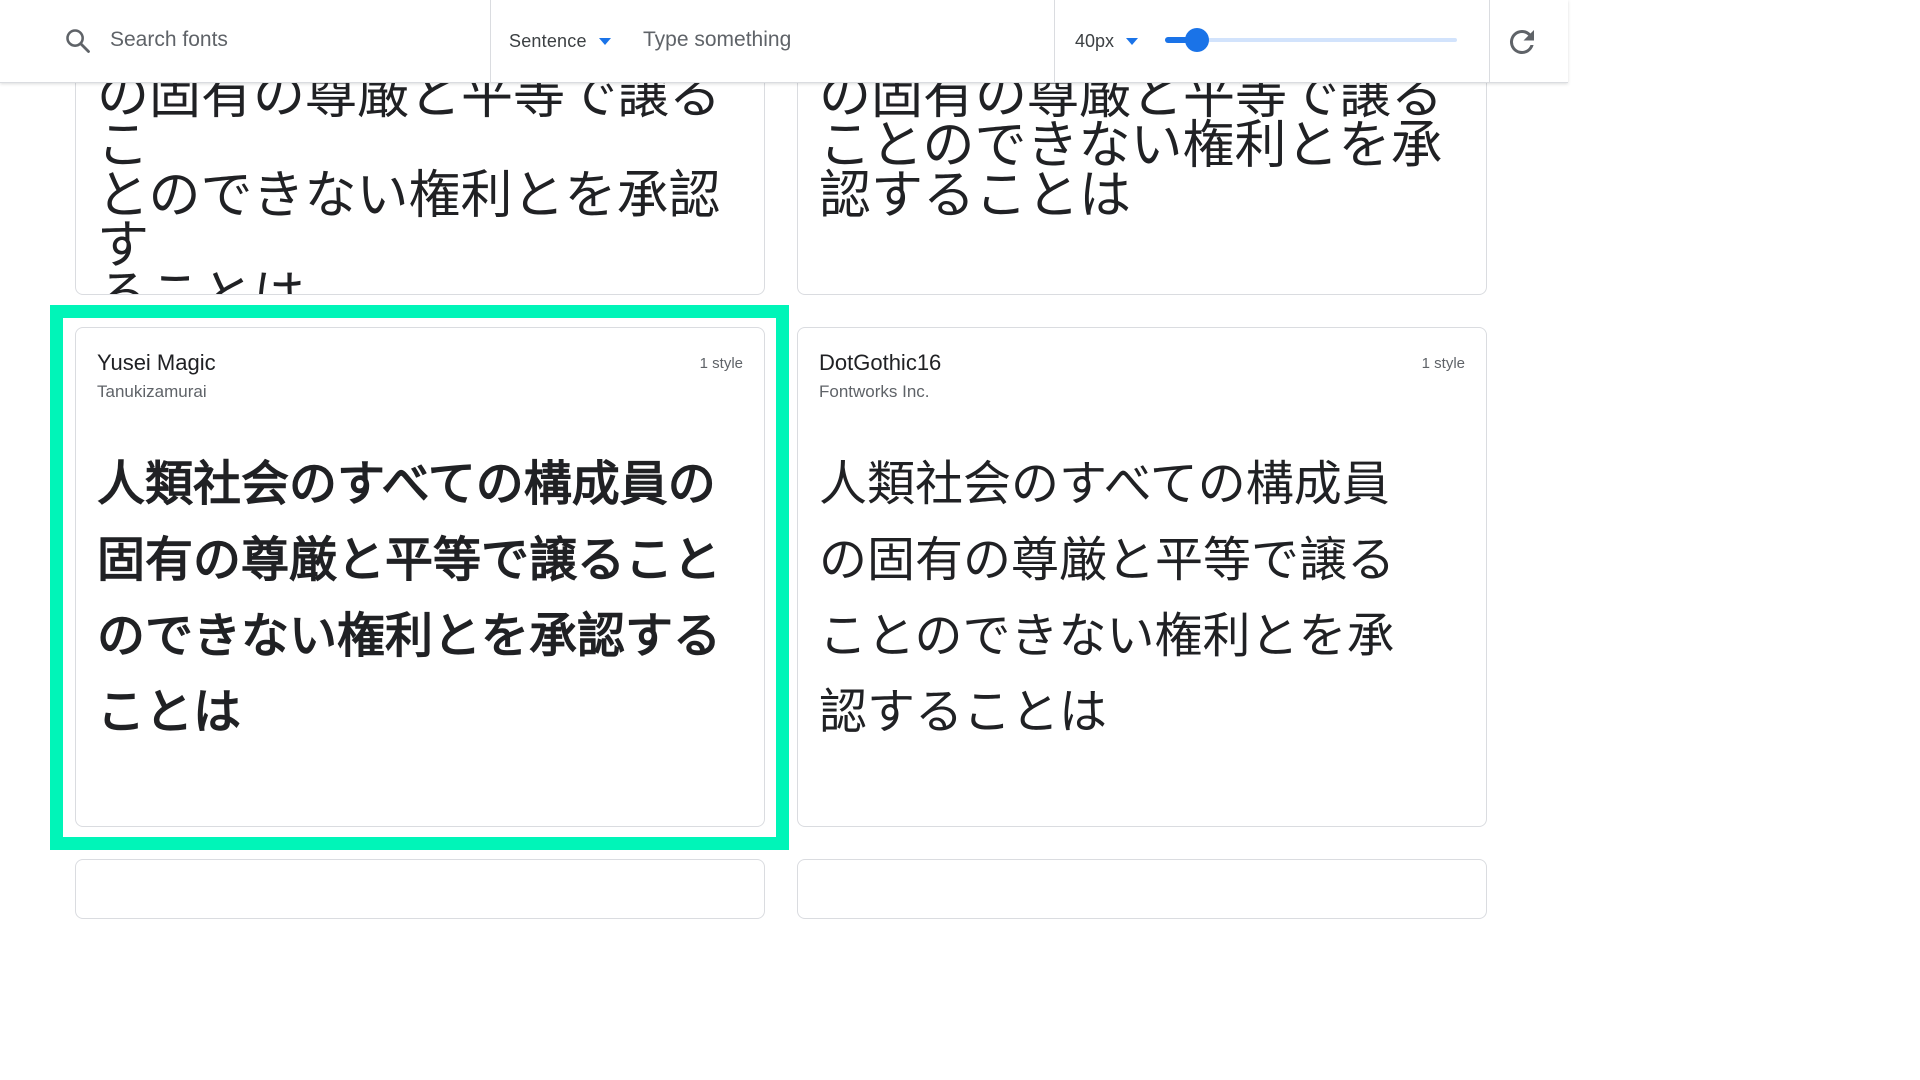 The image size is (1920, 1080). Describe the element at coordinates (409, 180) in the screenshot. I see `font-sample-text: の固有の尊厳と平等で譲るこ とのできない権利とを承認す ることは` at that location.